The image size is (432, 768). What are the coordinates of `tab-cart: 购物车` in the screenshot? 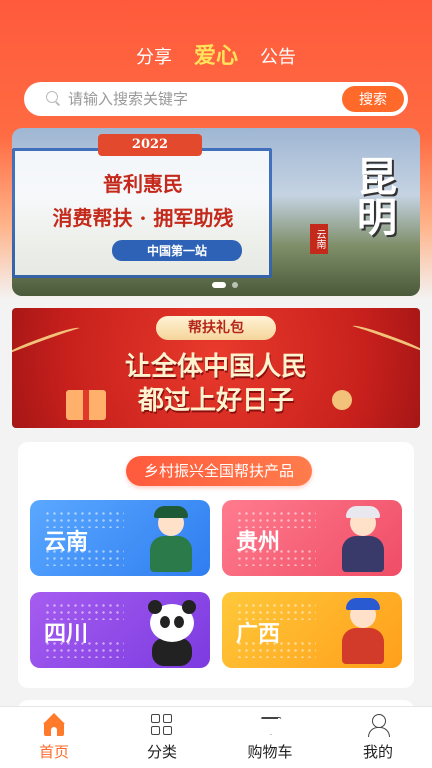 It's located at (270, 737).